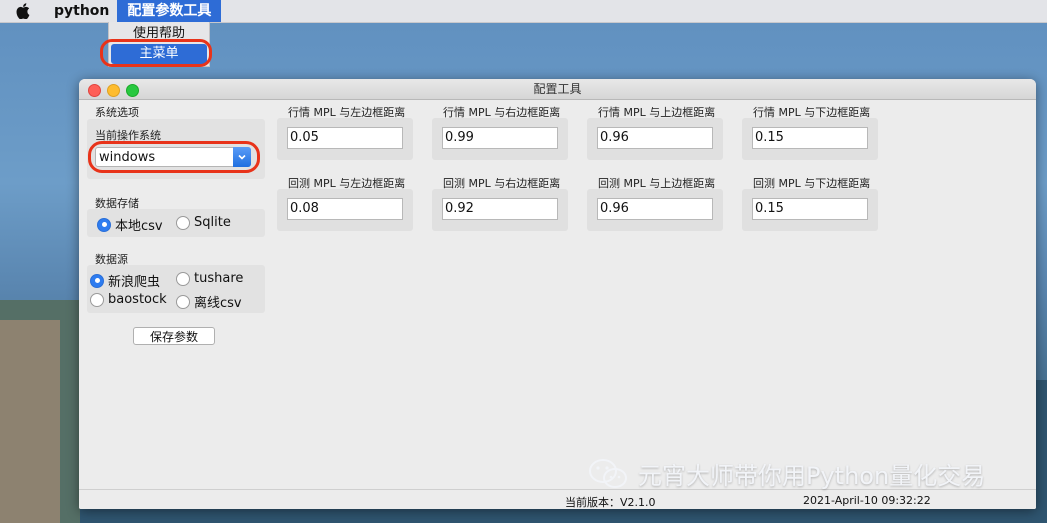 The width and height of the screenshot is (1047, 523). I want to click on radio-source-tushare: tushare, so click(209, 278).